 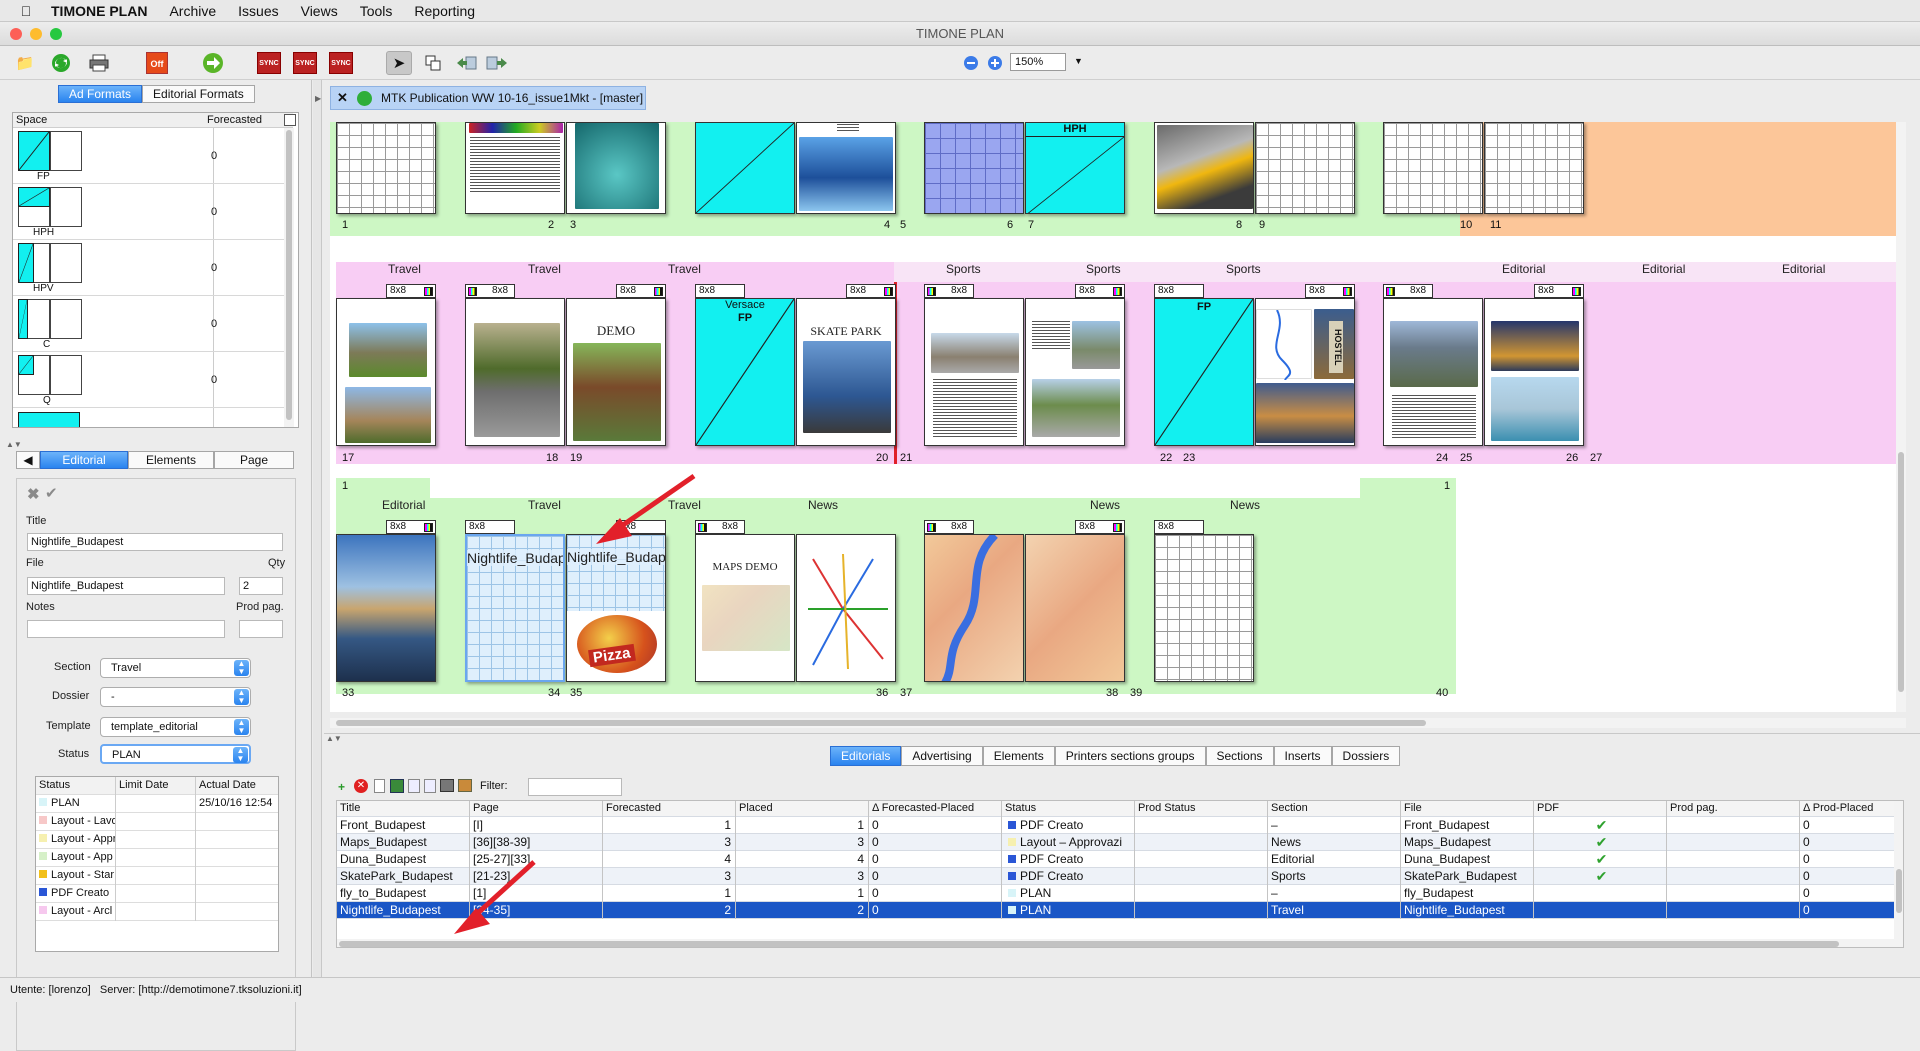 What do you see at coordinates (575, 787) in the screenshot?
I see `filter-input` at bounding box center [575, 787].